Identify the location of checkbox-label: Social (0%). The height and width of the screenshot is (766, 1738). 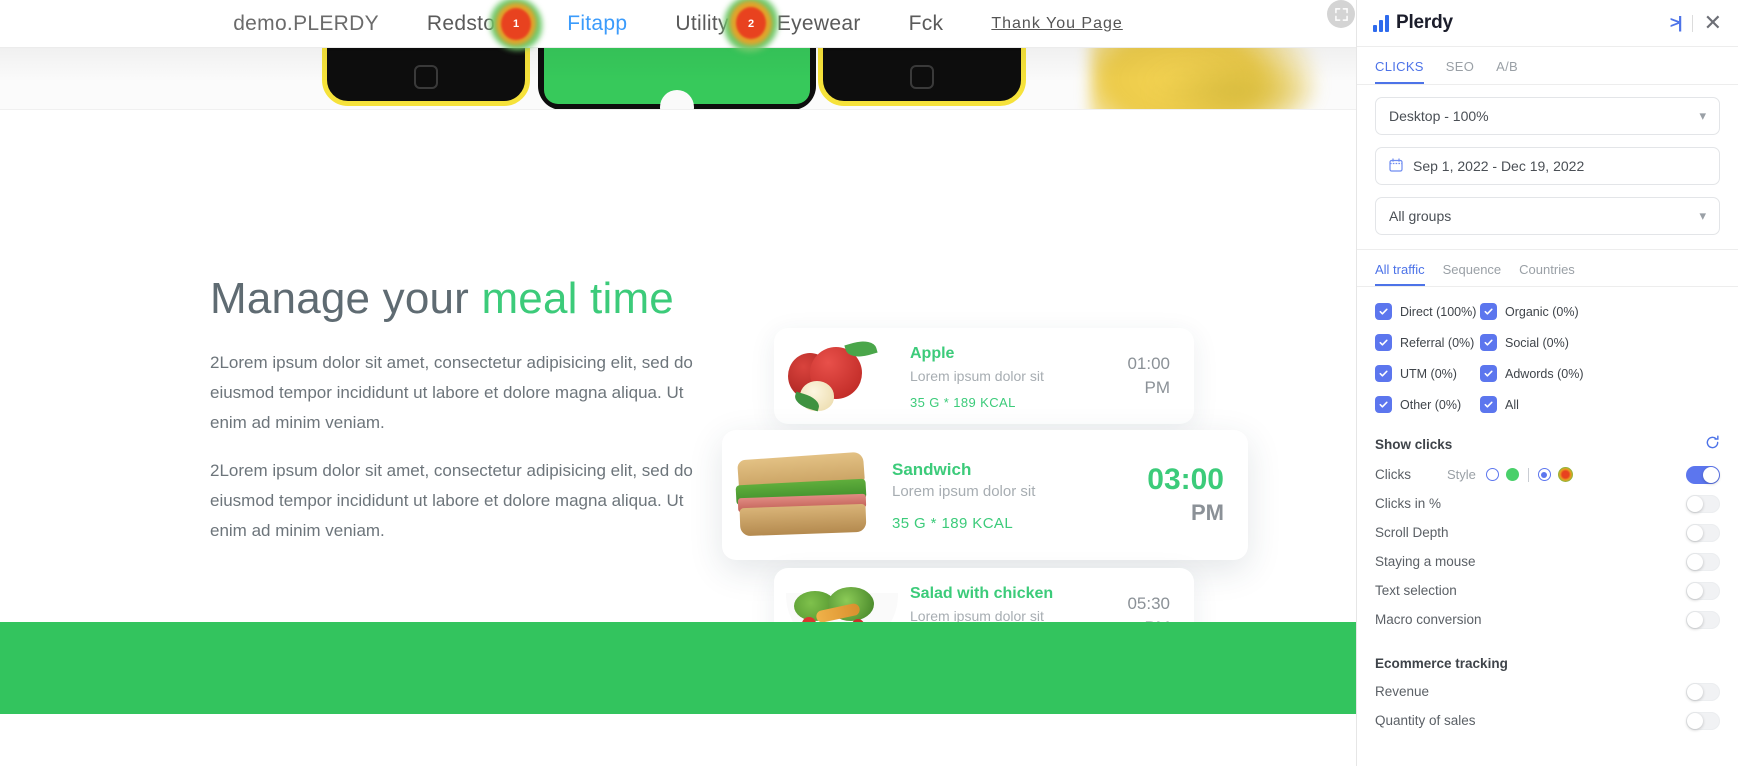
(1537, 342).